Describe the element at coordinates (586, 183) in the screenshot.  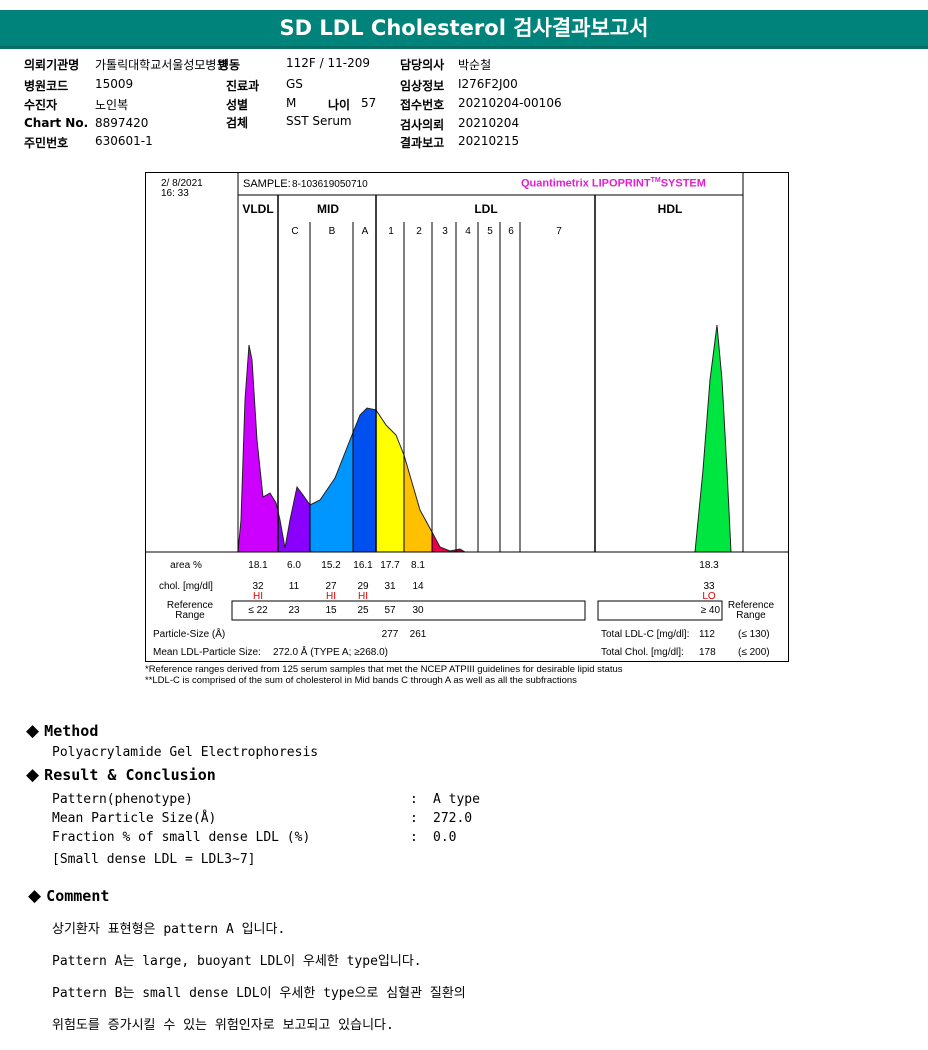
I see `brand-name: Quantimetrix LIPOPRINT` at that location.